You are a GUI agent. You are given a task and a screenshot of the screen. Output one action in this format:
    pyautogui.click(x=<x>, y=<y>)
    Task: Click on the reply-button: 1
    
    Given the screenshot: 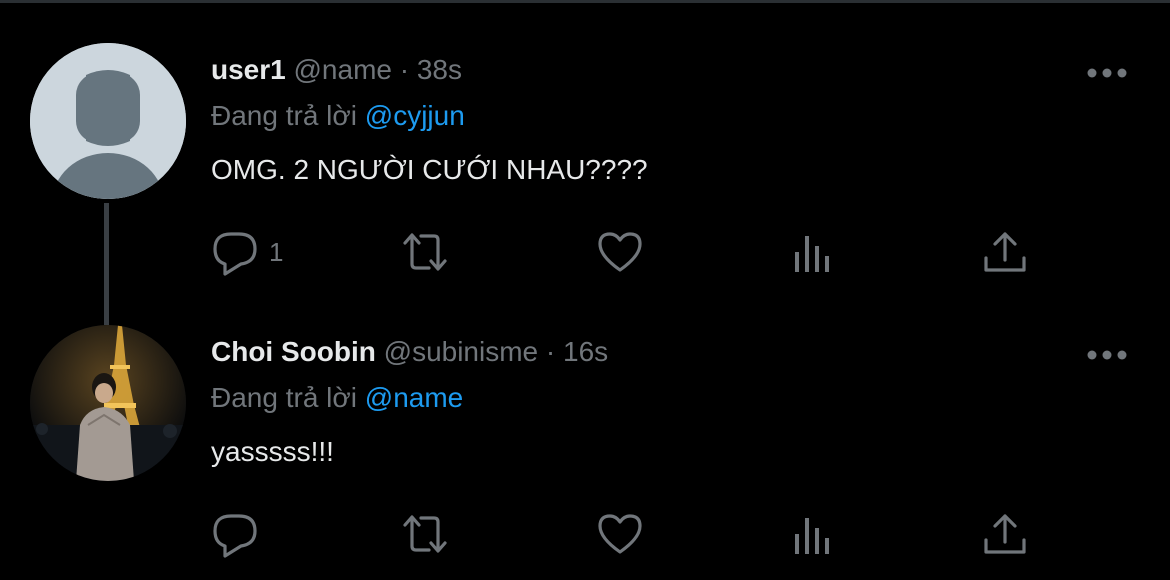 What is the action you would take?
    pyautogui.click(x=247, y=252)
    